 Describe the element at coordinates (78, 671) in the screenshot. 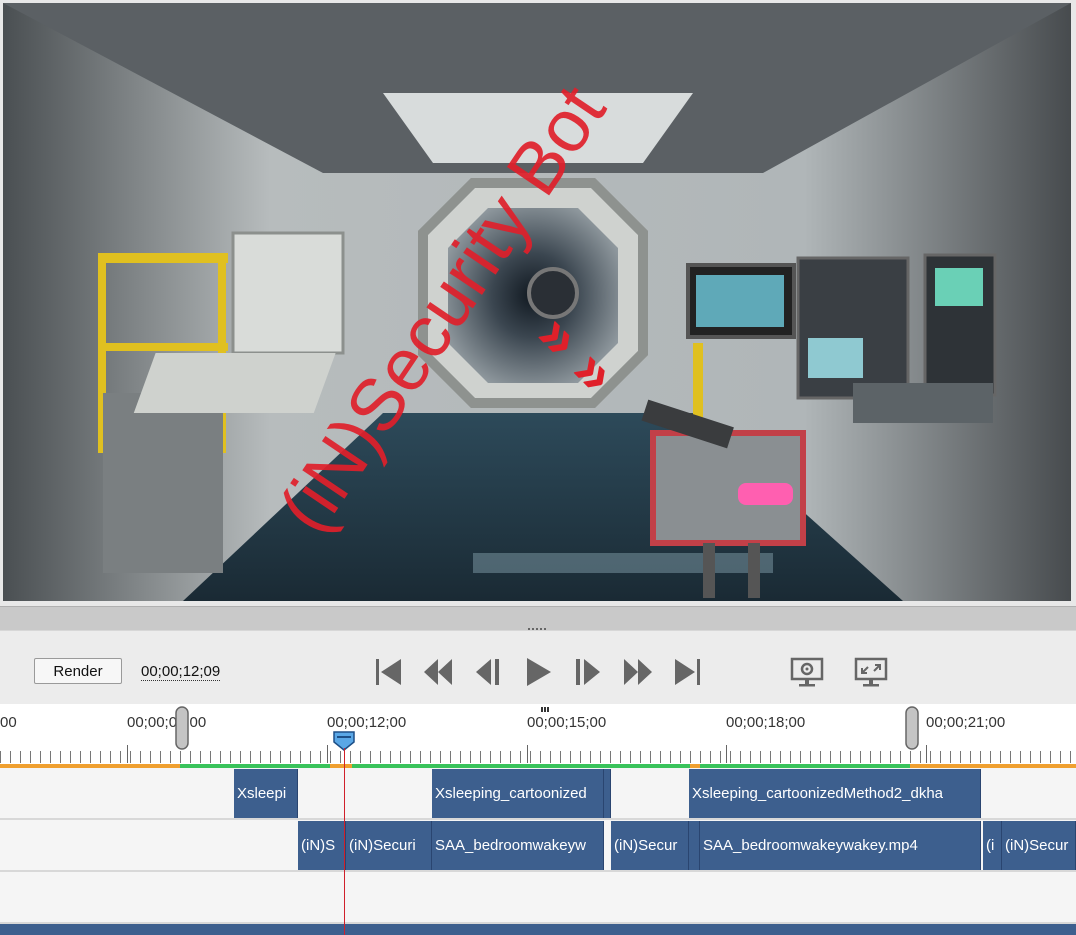

I see `render-button: Render` at that location.